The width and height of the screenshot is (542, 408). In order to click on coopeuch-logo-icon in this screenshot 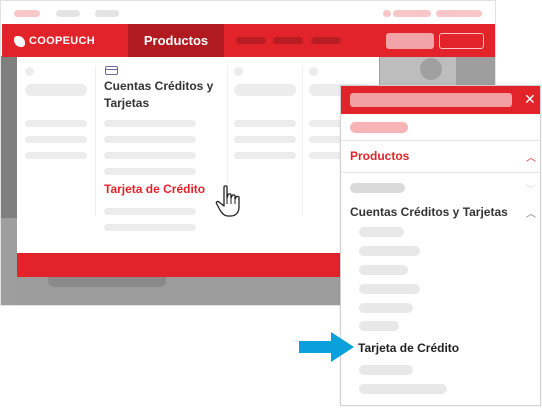, I will do `click(19, 41)`.